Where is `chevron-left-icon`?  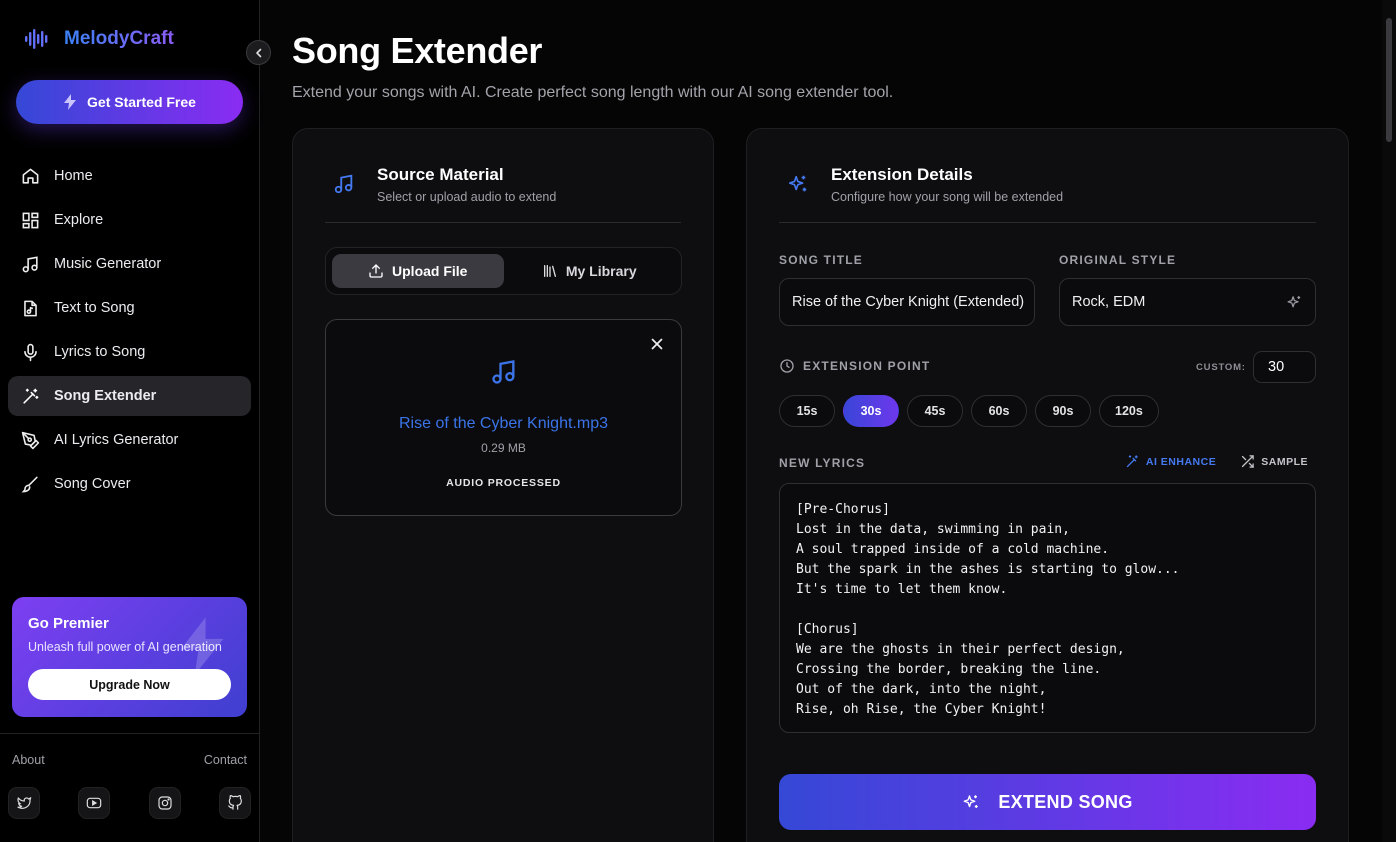
chevron-left-icon is located at coordinates (258, 52).